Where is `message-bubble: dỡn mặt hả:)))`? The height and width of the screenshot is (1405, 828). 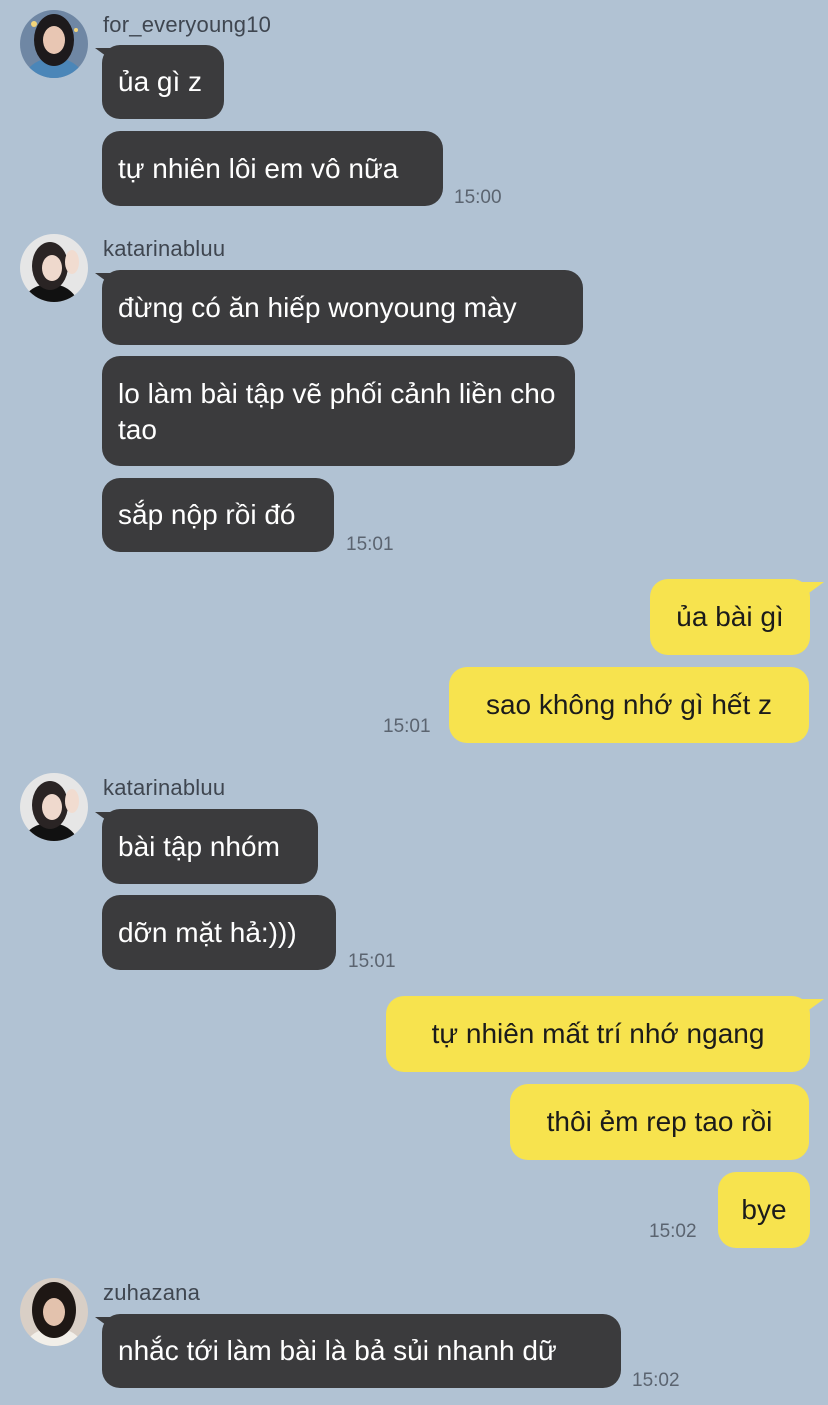 message-bubble: dỡn mặt hả:))) is located at coordinates (219, 932).